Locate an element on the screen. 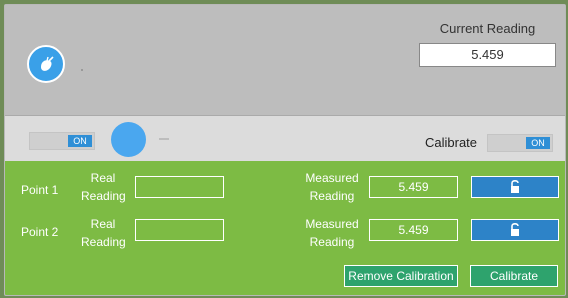  point-1-real-label-line1: Real is located at coordinates (103, 178).